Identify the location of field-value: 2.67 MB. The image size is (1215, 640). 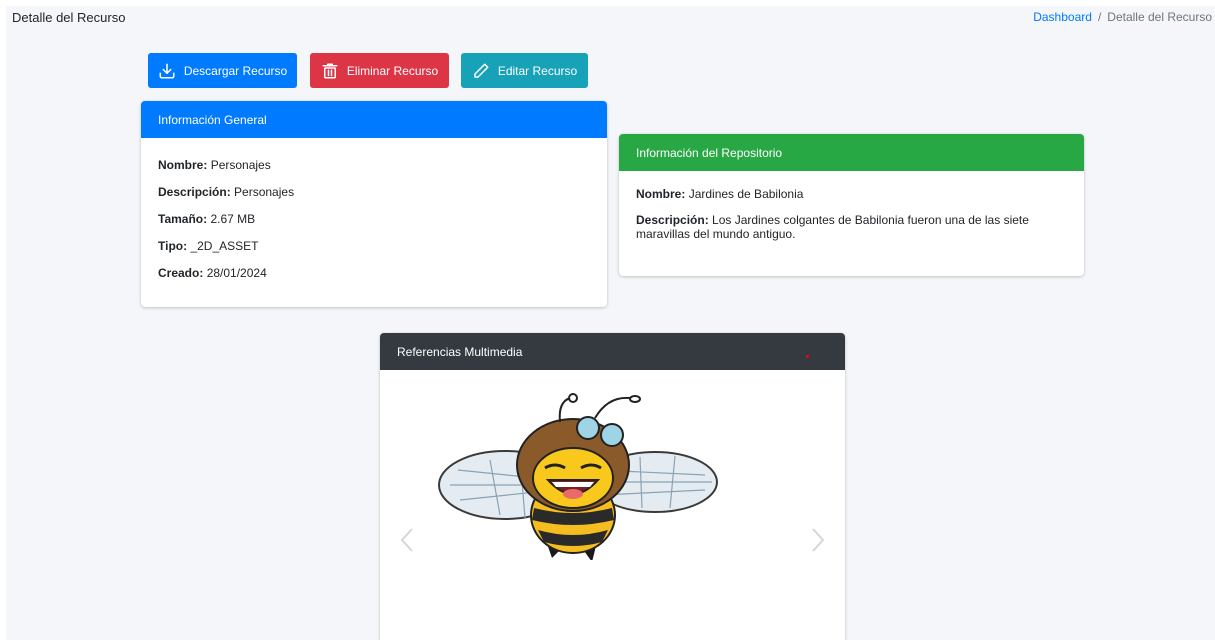
(233, 219).